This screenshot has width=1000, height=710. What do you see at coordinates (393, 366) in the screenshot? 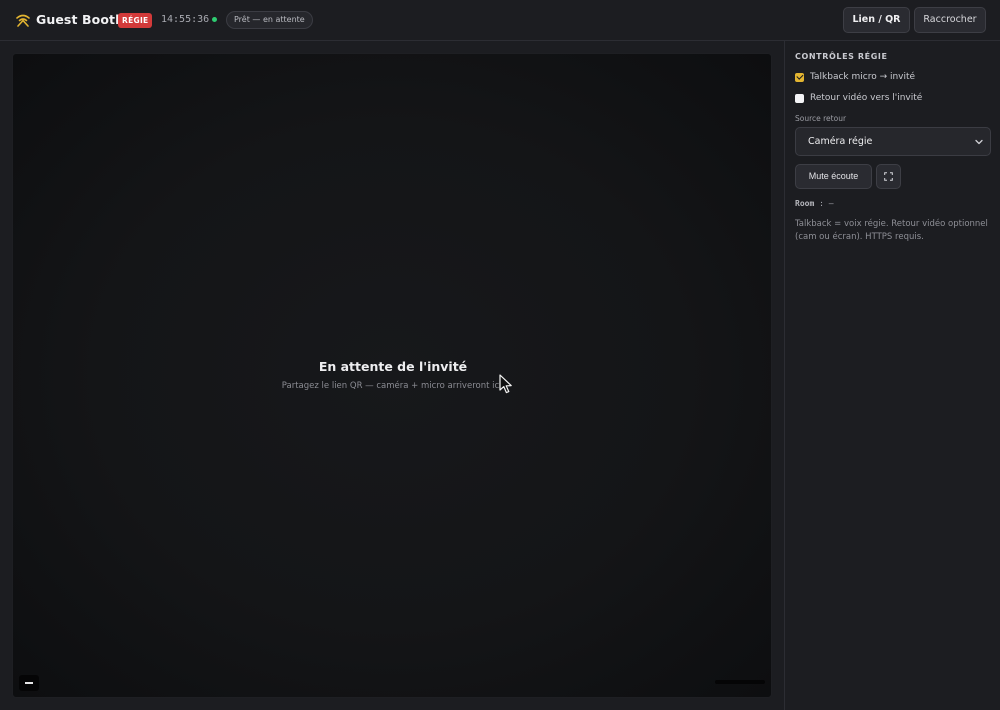
I see `stage-title: En attente de l'invité` at bounding box center [393, 366].